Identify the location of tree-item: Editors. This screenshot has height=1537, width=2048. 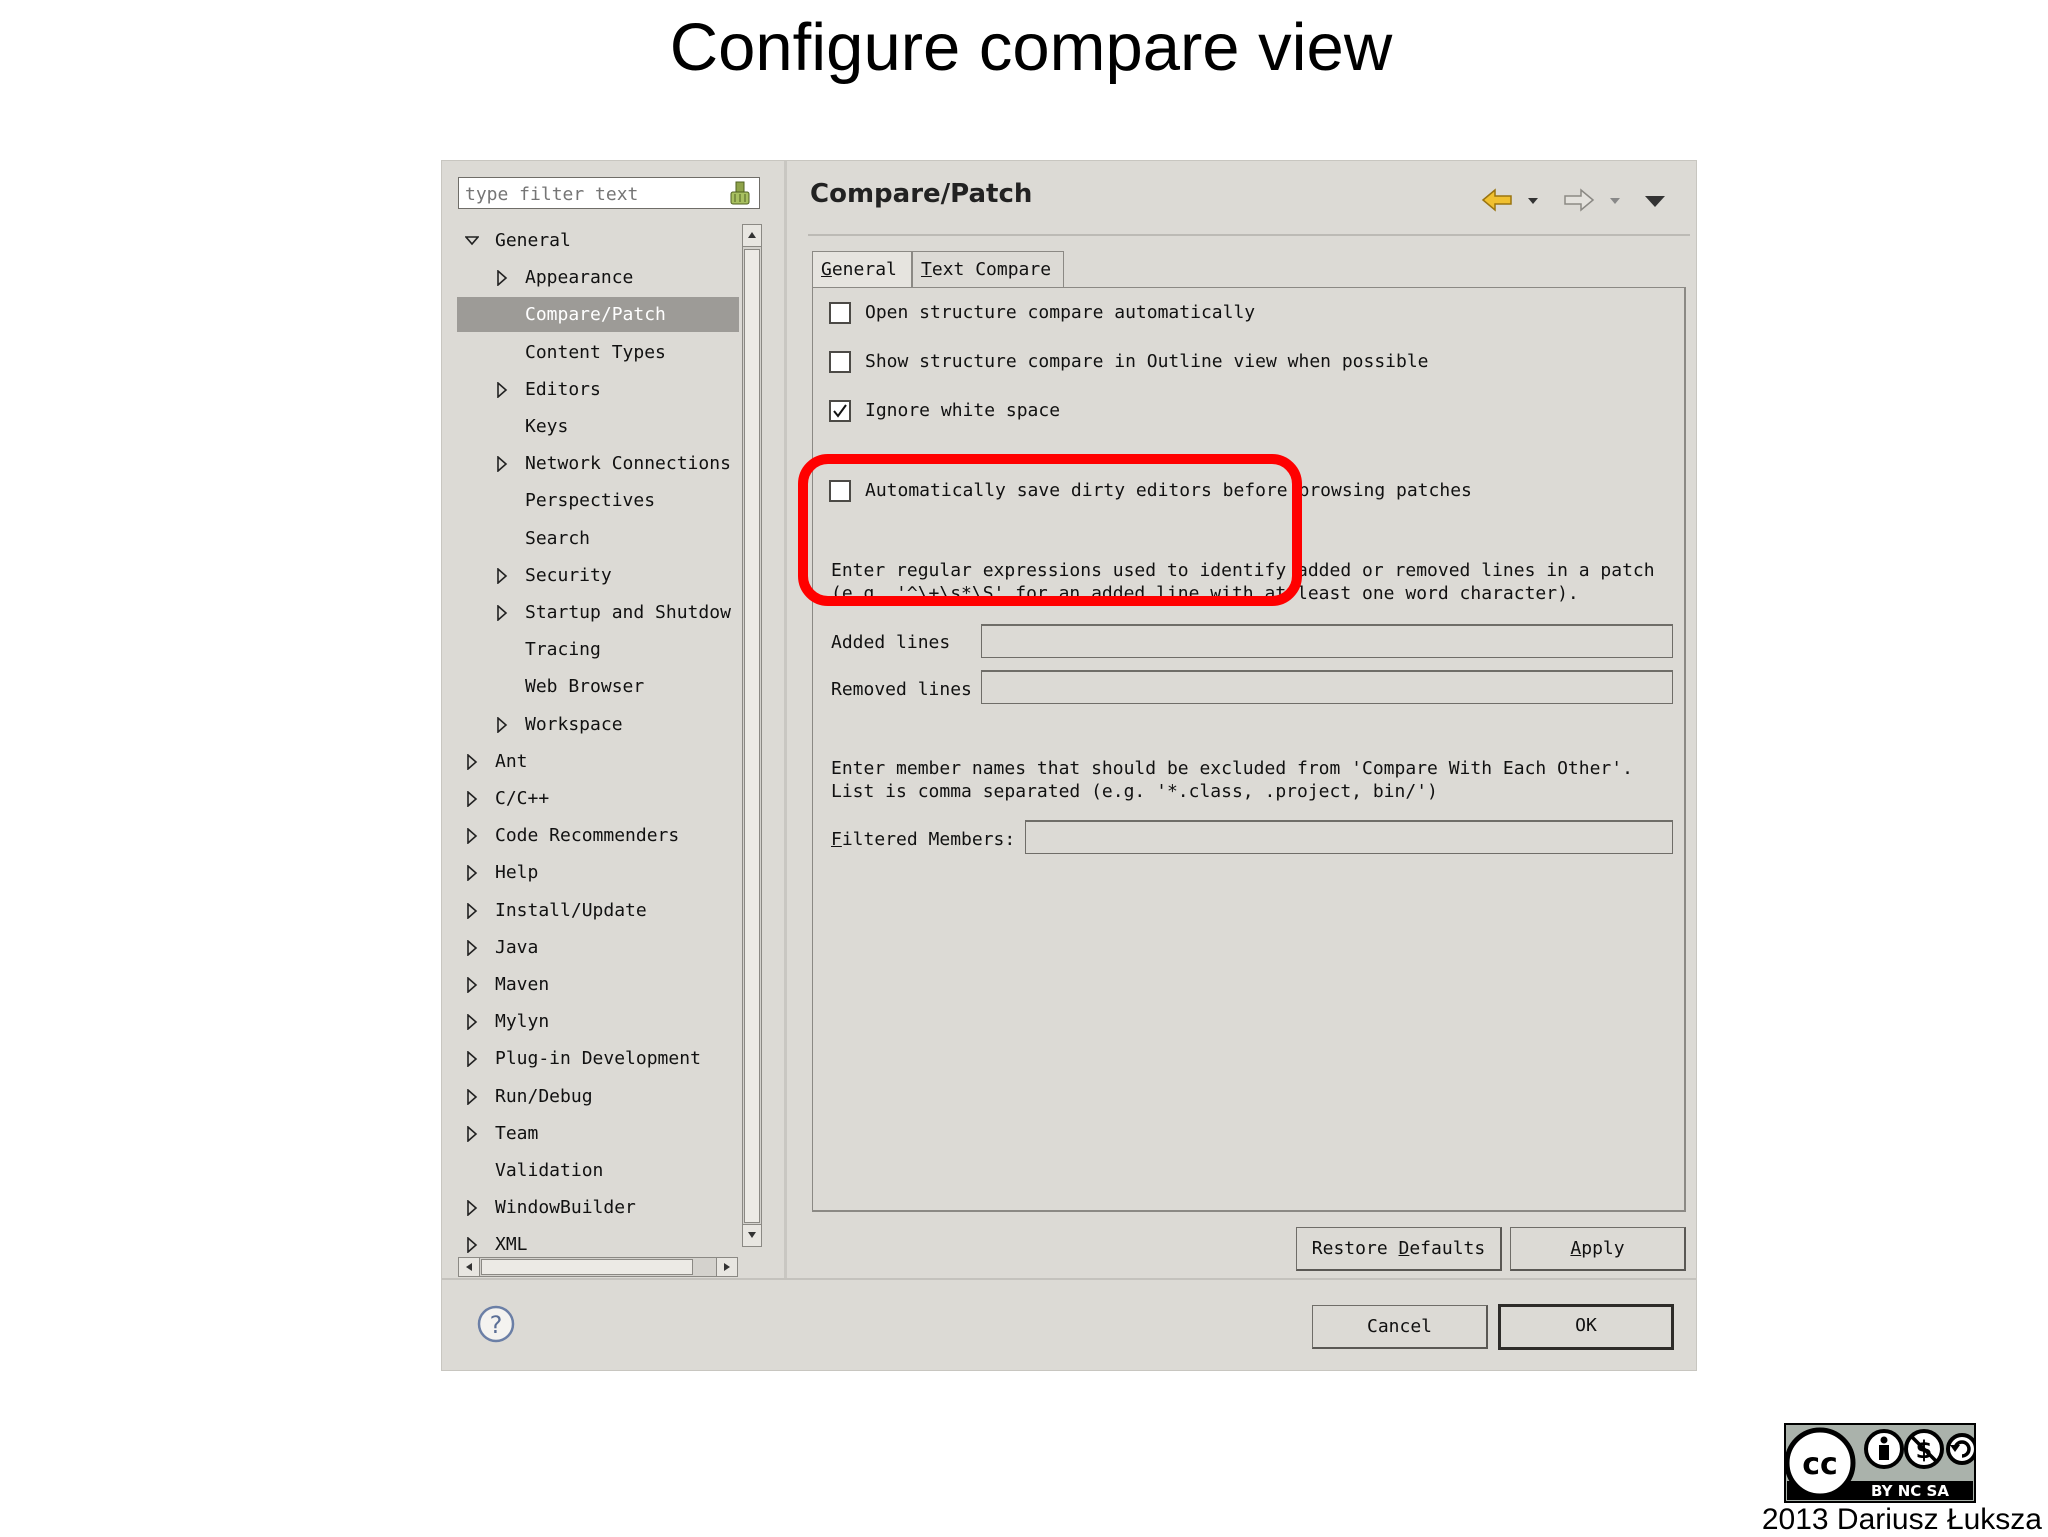
(598, 389).